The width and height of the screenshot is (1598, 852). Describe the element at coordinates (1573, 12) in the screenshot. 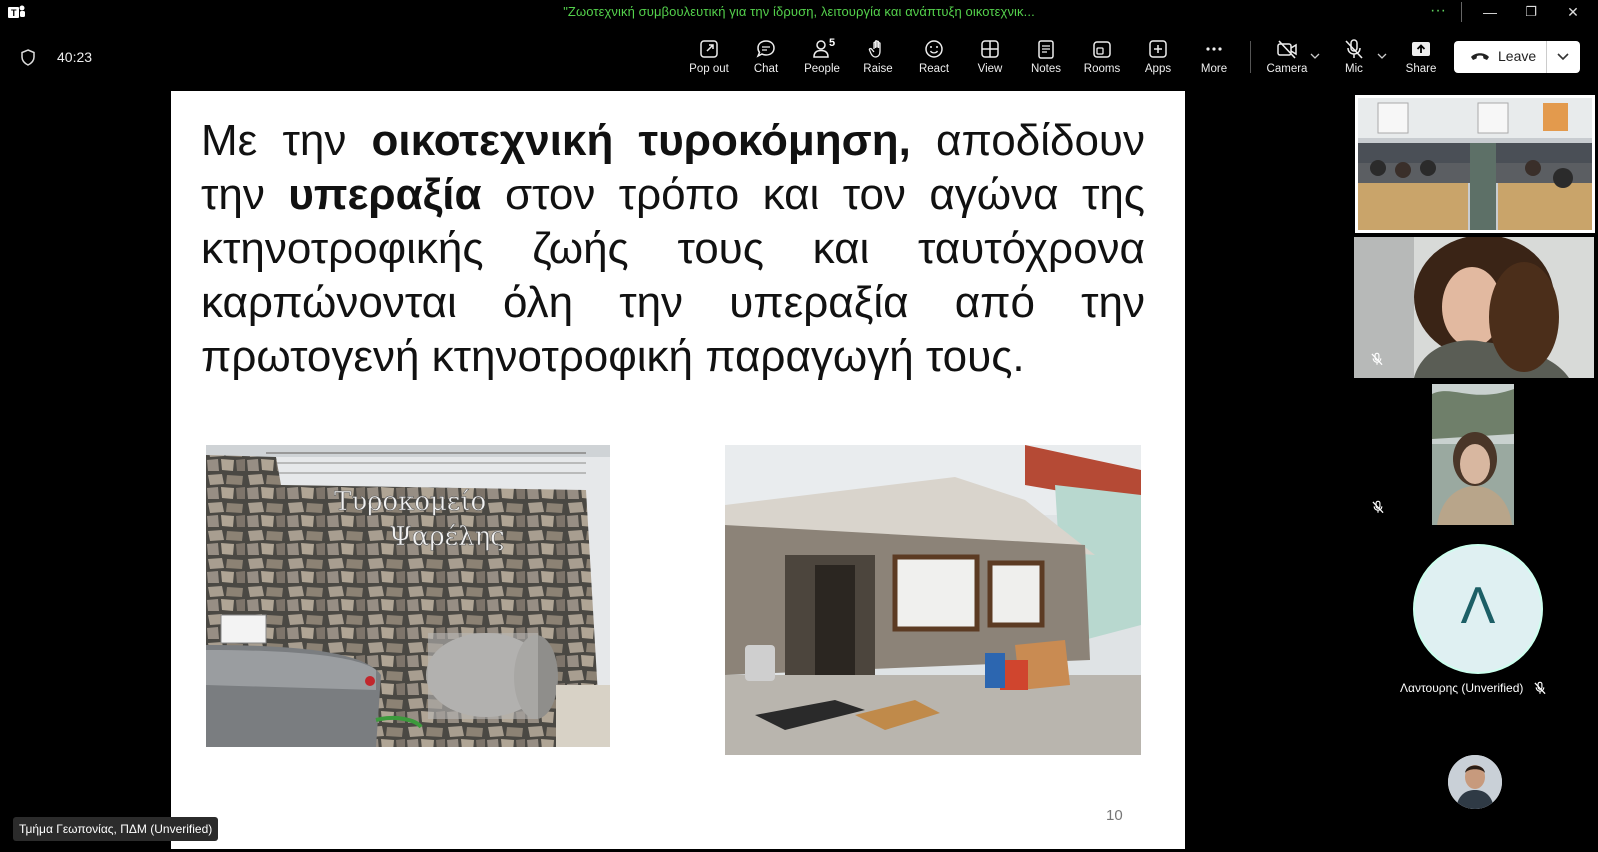

I see `close-button: ✕` at that location.